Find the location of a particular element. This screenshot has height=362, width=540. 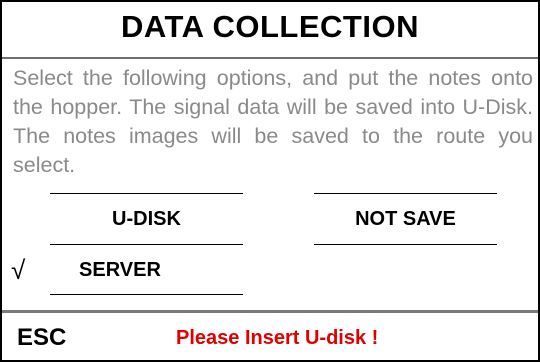

server-option-button: SERVER is located at coordinates (120, 270).